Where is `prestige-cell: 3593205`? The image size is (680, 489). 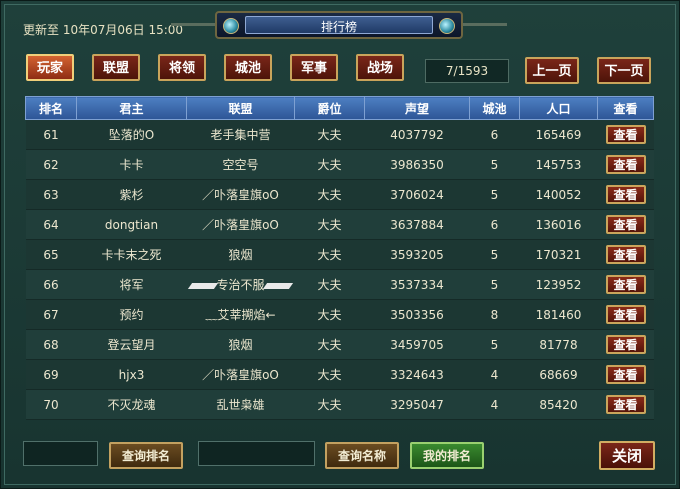 prestige-cell: 3593205 is located at coordinates (417, 254).